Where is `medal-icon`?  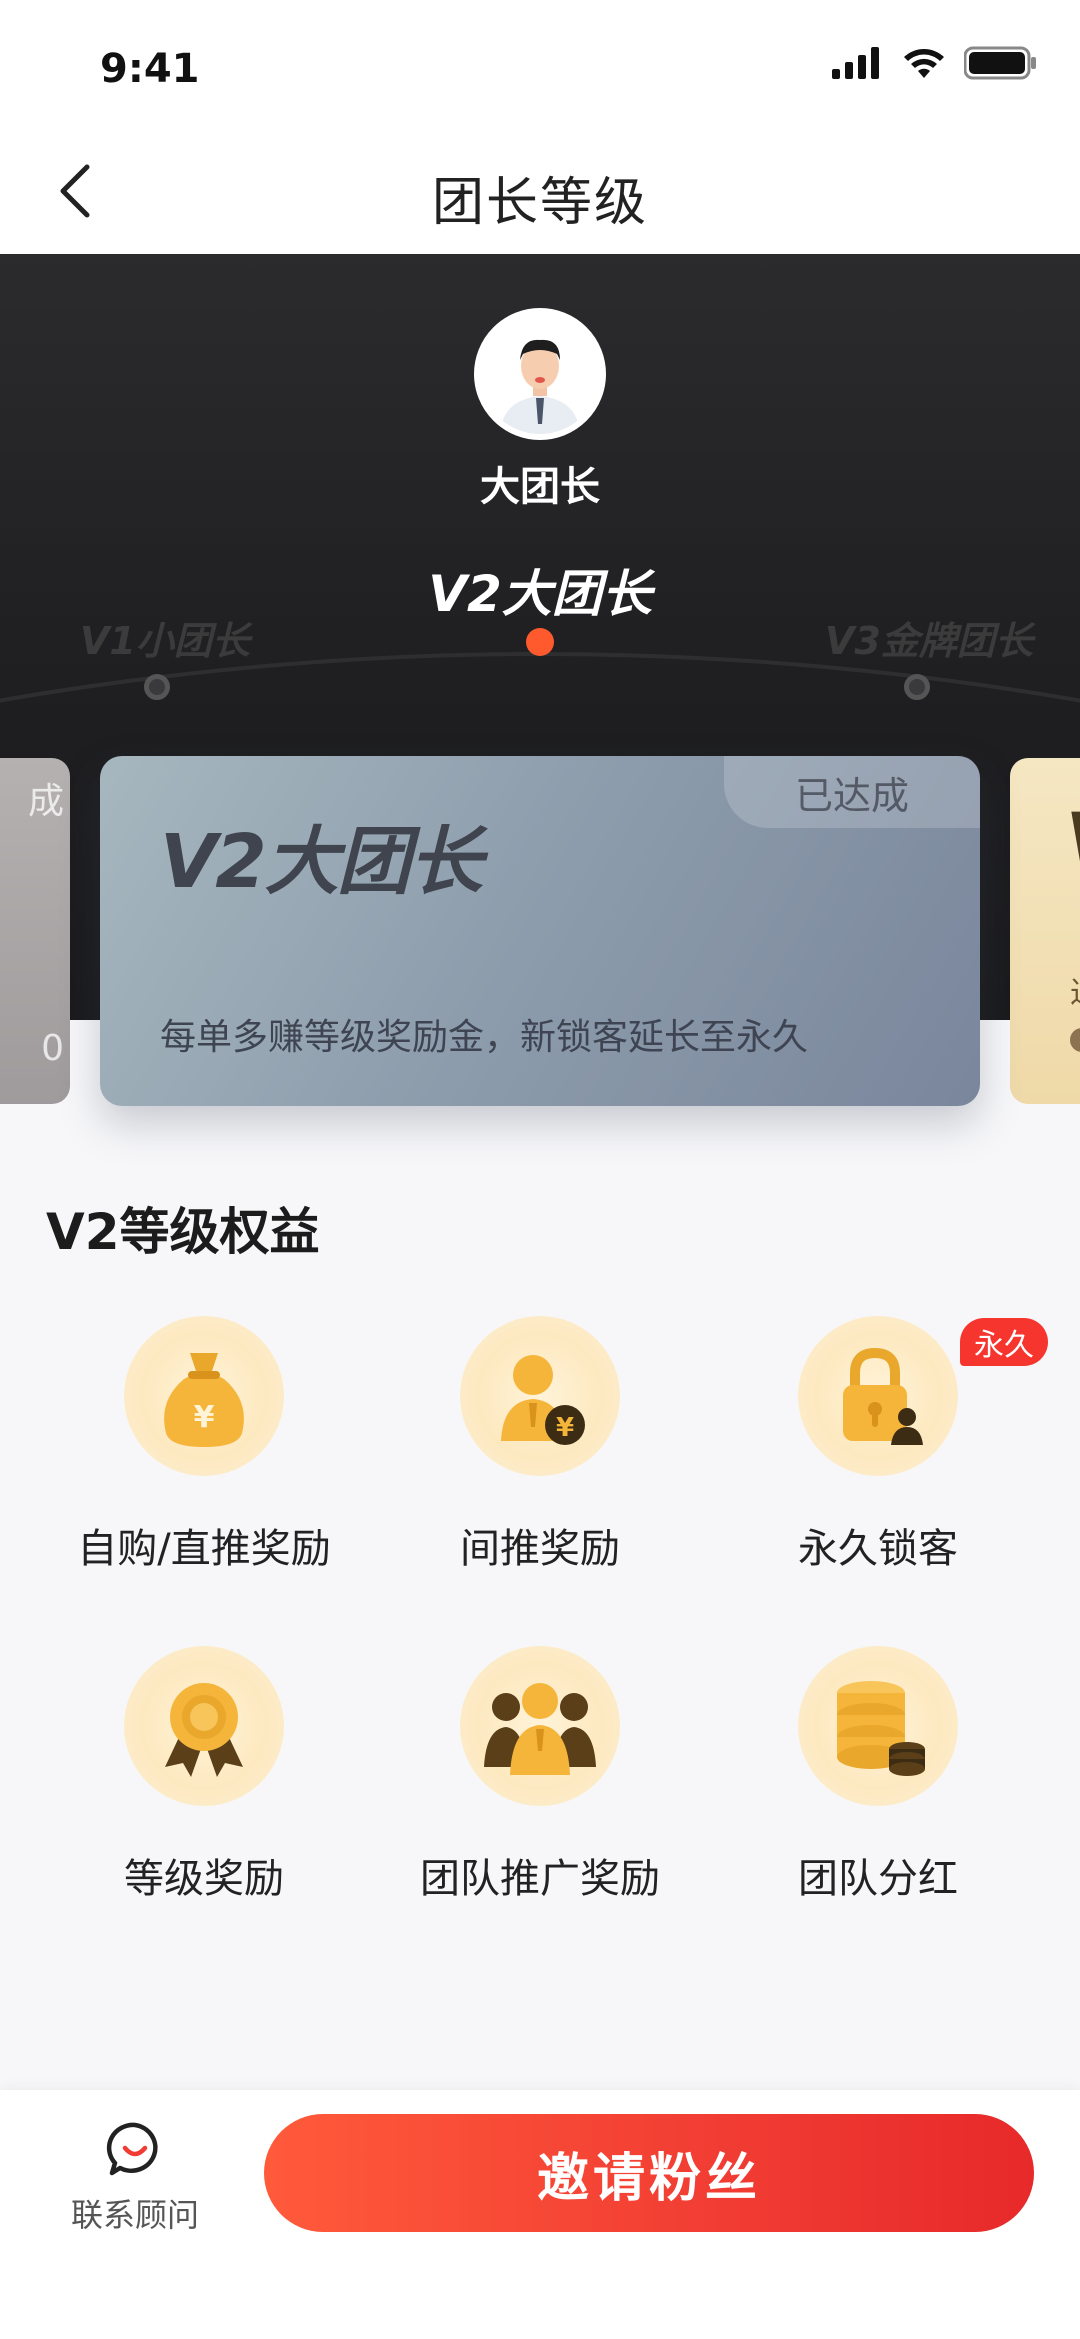
medal-icon is located at coordinates (204, 1730).